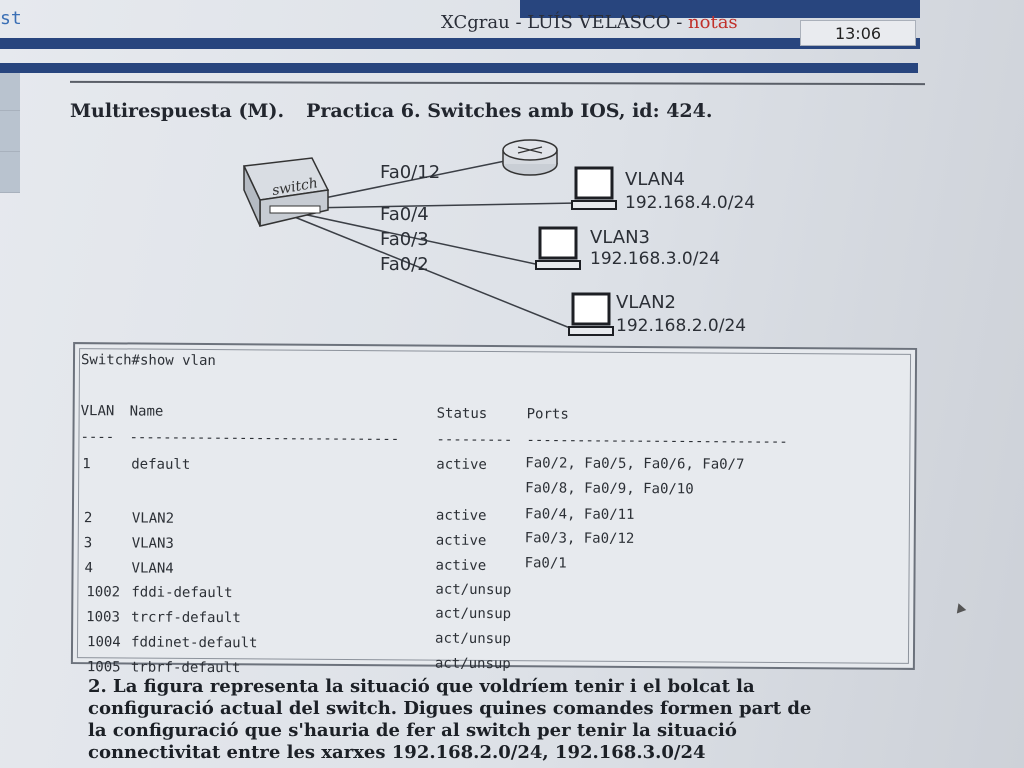  What do you see at coordinates (103, 667) in the screenshot?
I see `vlan-id: 1005` at bounding box center [103, 667].